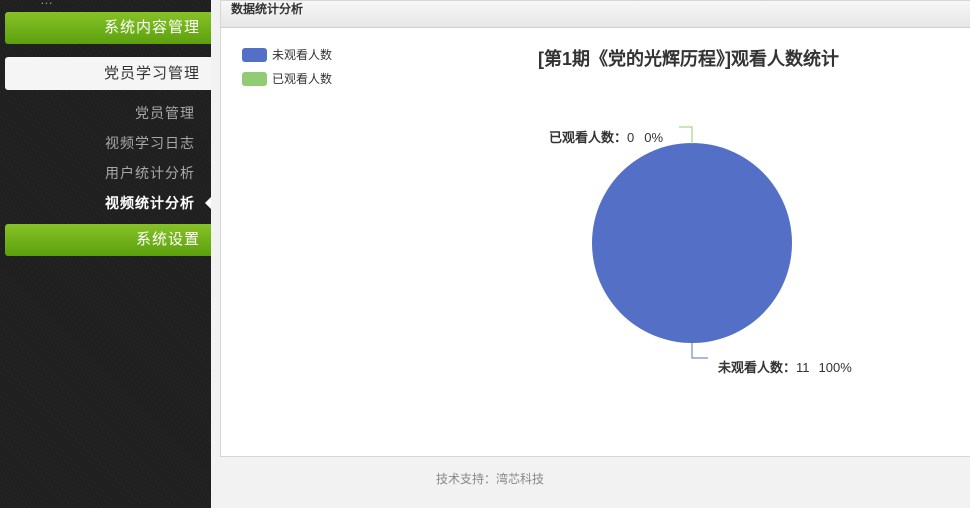 This screenshot has width=970, height=508. I want to click on footer-credit: 技术支持：湾芯科技, so click(489, 479).